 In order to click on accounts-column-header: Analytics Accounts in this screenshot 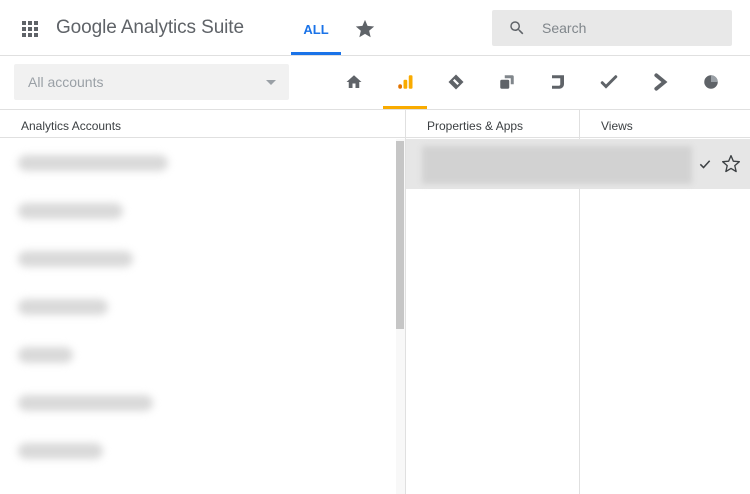, I will do `click(202, 124)`.